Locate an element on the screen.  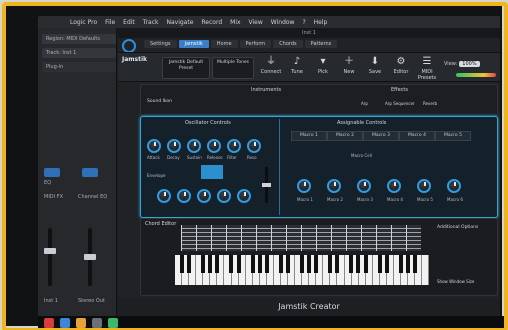
menu-item: Help is located at coordinates (321, 22).